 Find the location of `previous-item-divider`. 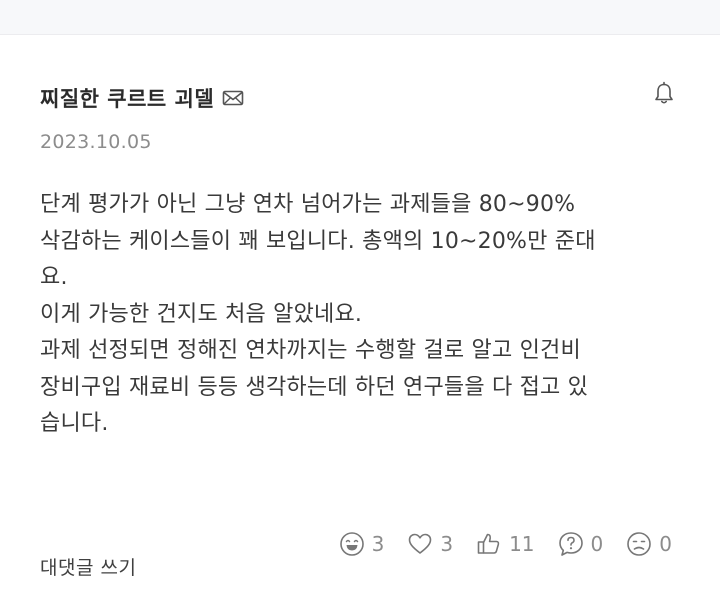

previous-item-divider is located at coordinates (360, 17).